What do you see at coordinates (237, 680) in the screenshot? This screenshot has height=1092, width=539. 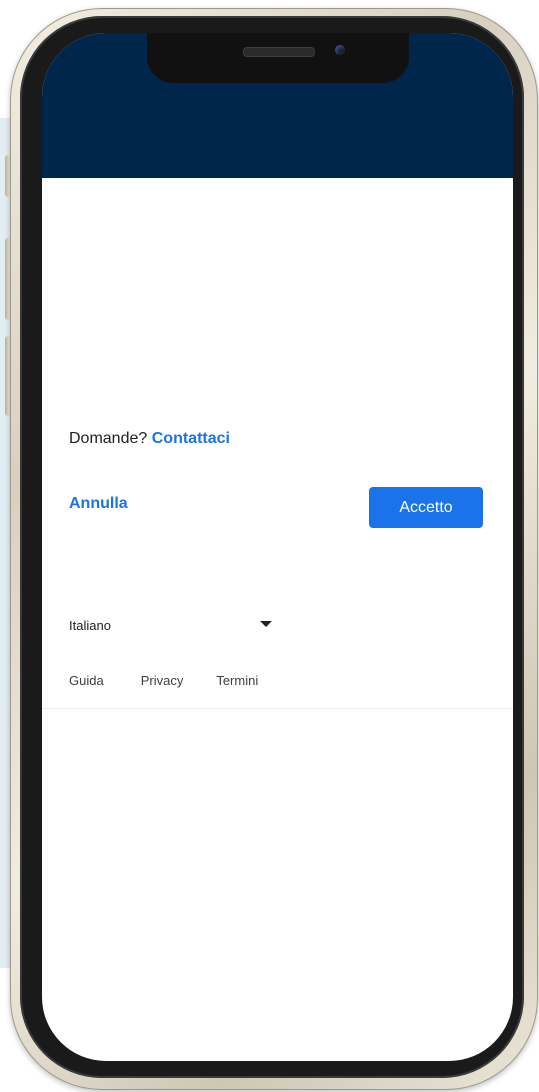 I see `footer-link-terms: Termini` at bounding box center [237, 680].